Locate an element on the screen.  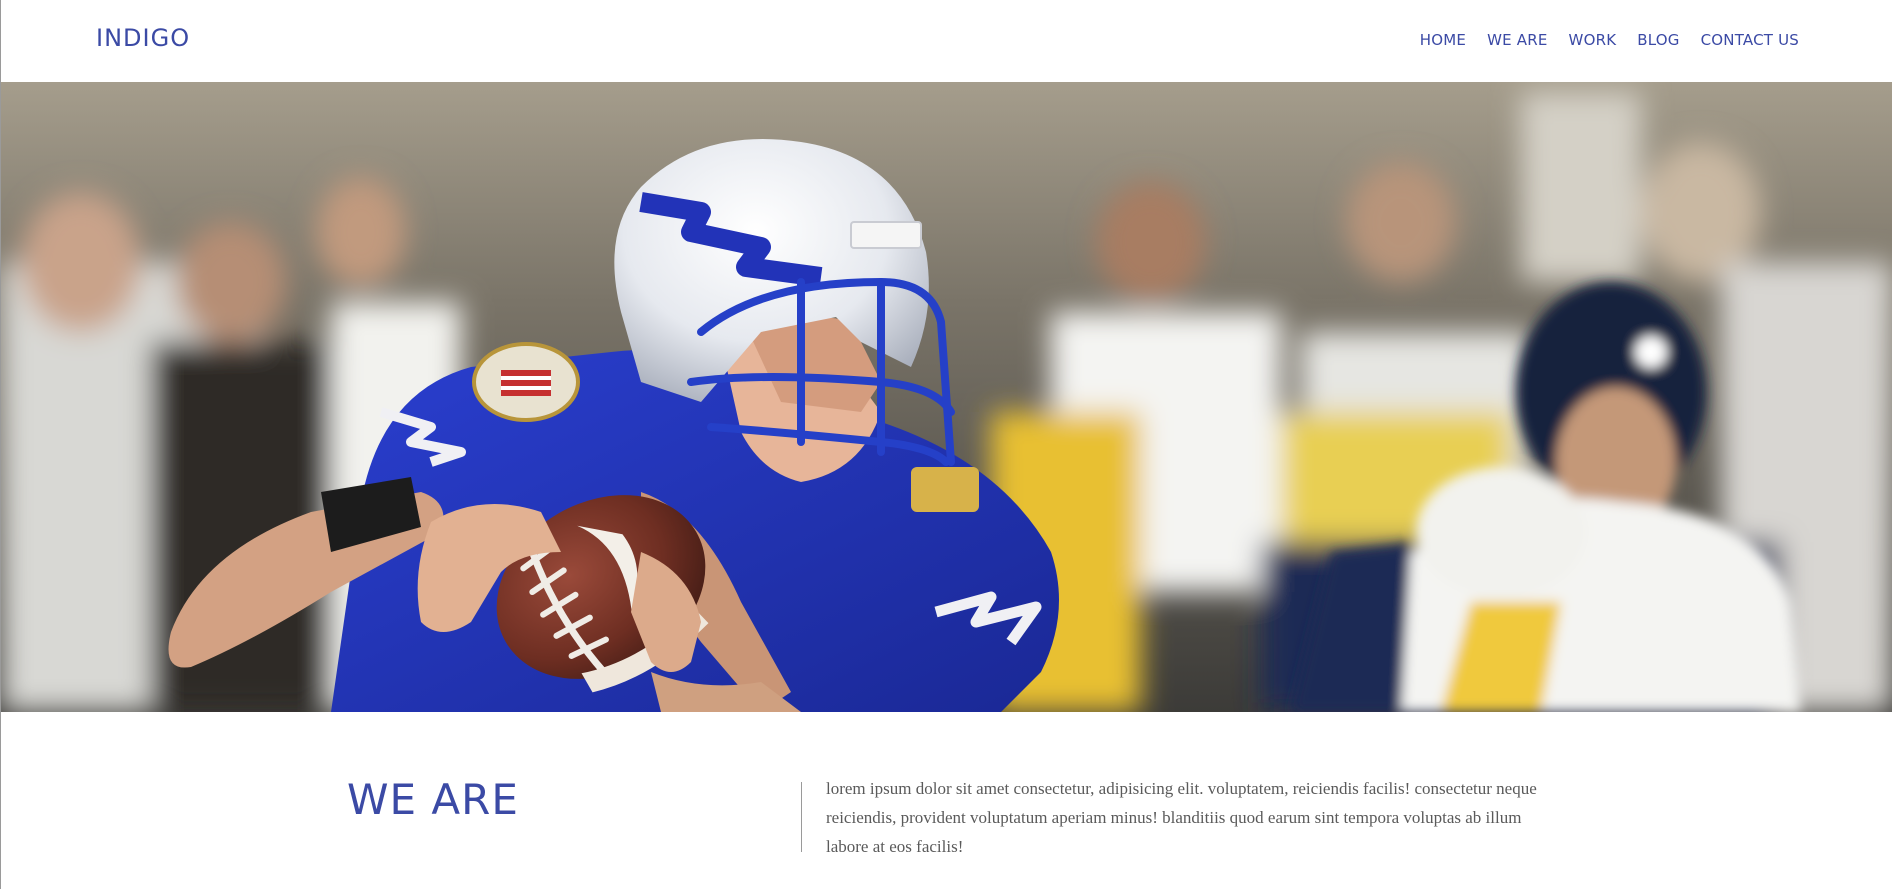
main-nav: HOME WE ARE WORK BLOG CONTACT US is located at coordinates (1609, 40).